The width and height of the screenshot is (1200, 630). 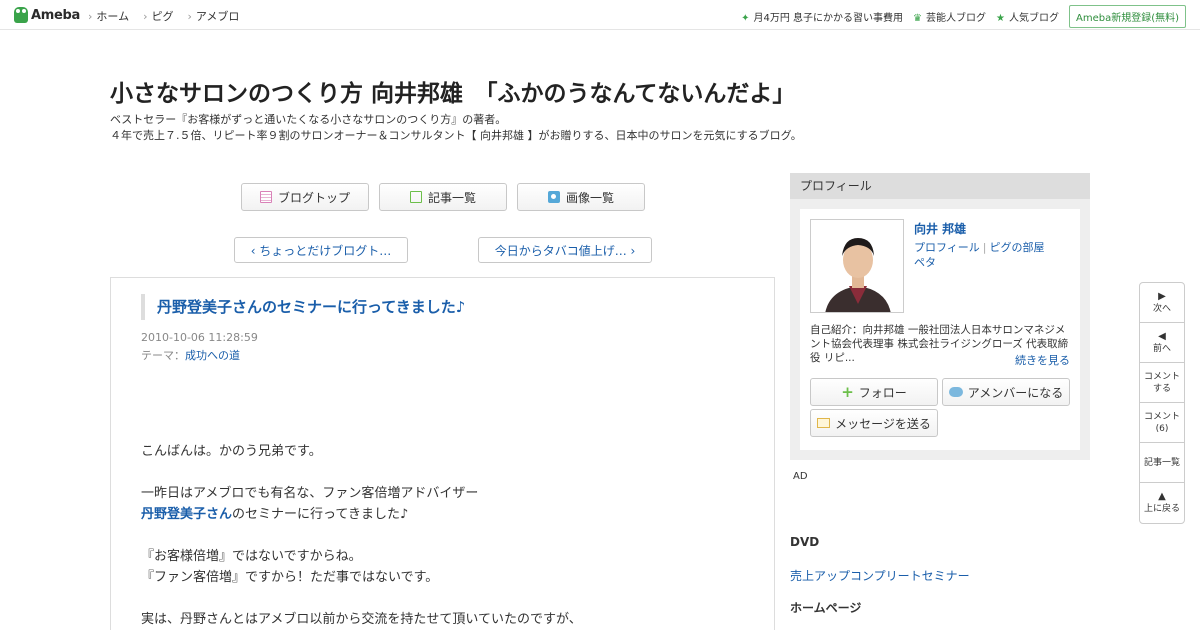 I want to click on next-article-button: 今日からタバコ値上げ… ›, so click(x=565, y=250).